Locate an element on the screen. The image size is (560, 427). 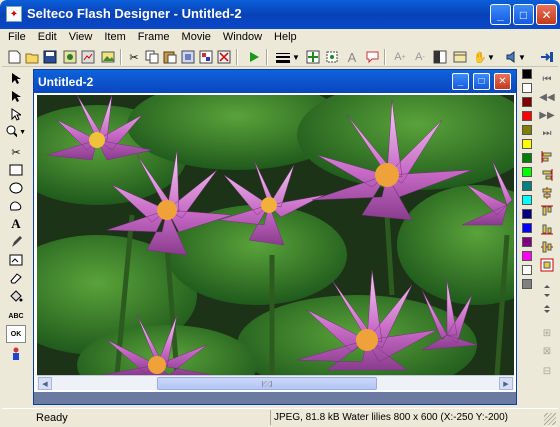
last-frame-icon: ⏭ is located at coordinates (547, 133).